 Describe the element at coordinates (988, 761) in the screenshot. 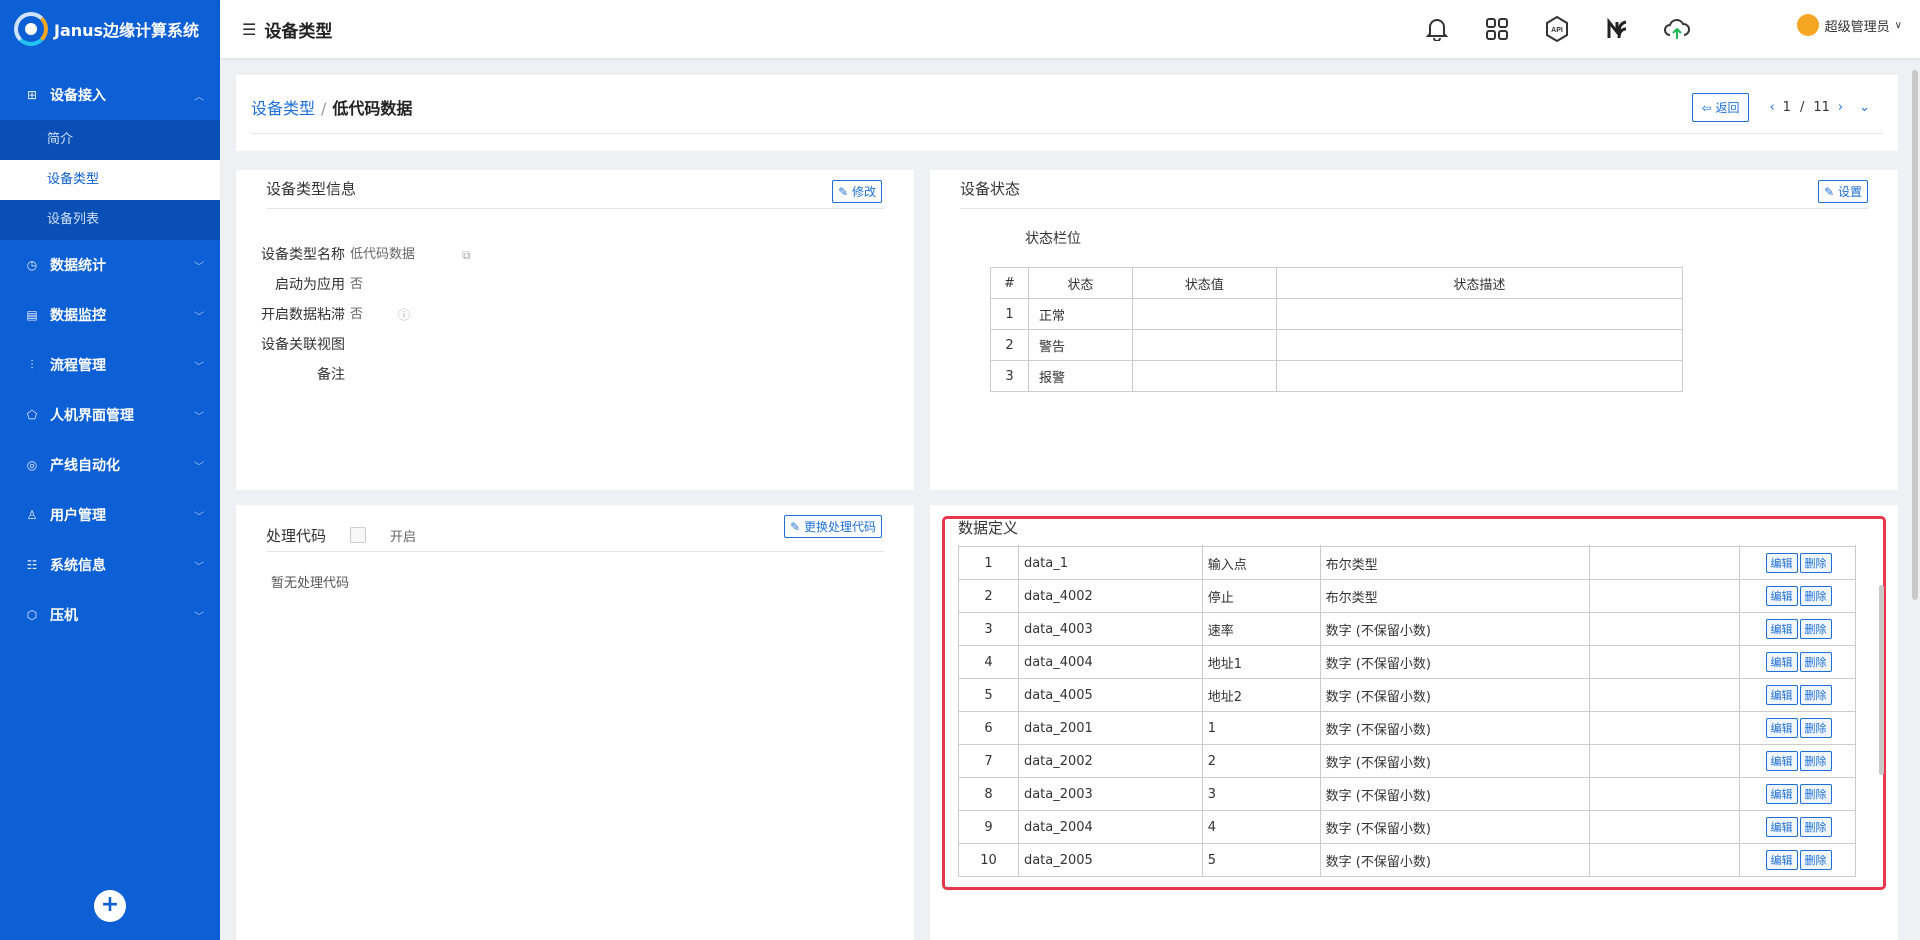

I see `data-cell: 7` at that location.